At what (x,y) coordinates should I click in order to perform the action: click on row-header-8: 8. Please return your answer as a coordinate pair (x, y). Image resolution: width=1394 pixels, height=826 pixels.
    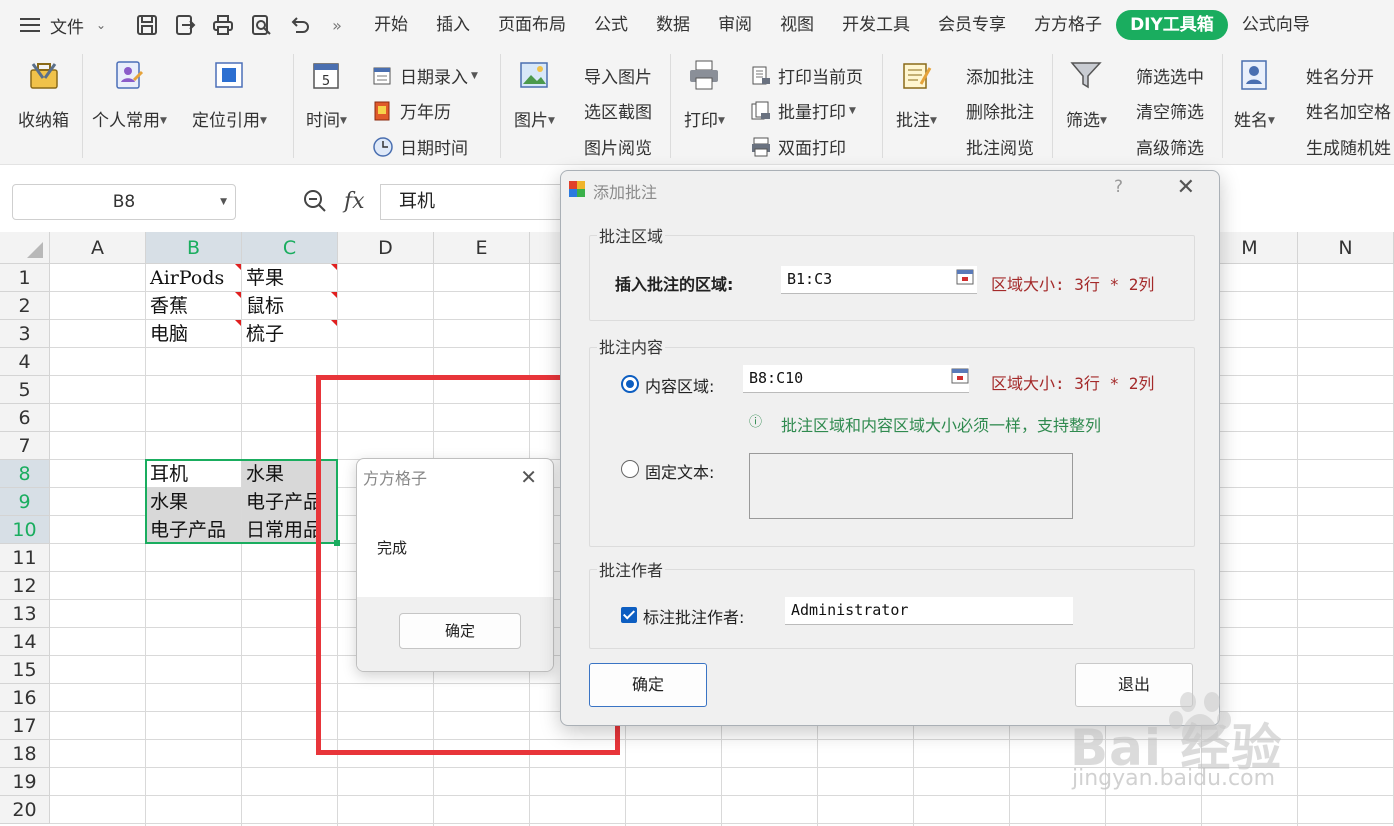
    Looking at the image, I should click on (25, 474).